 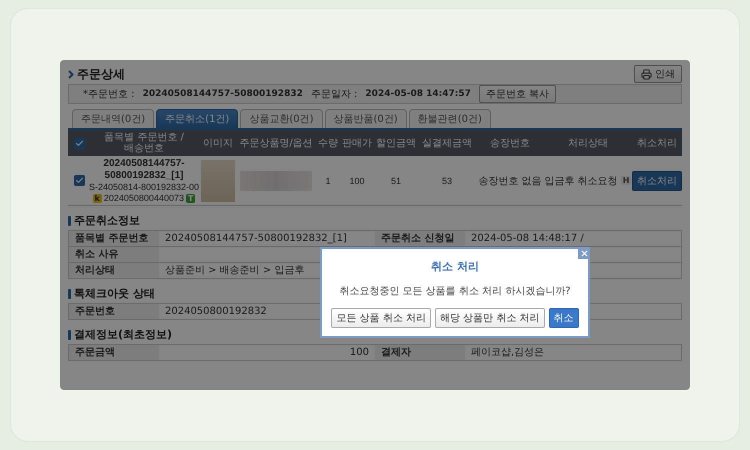 What do you see at coordinates (235, 271) in the screenshot?
I see `field-value: 상품준비 > 배송준비 > 입금후` at bounding box center [235, 271].